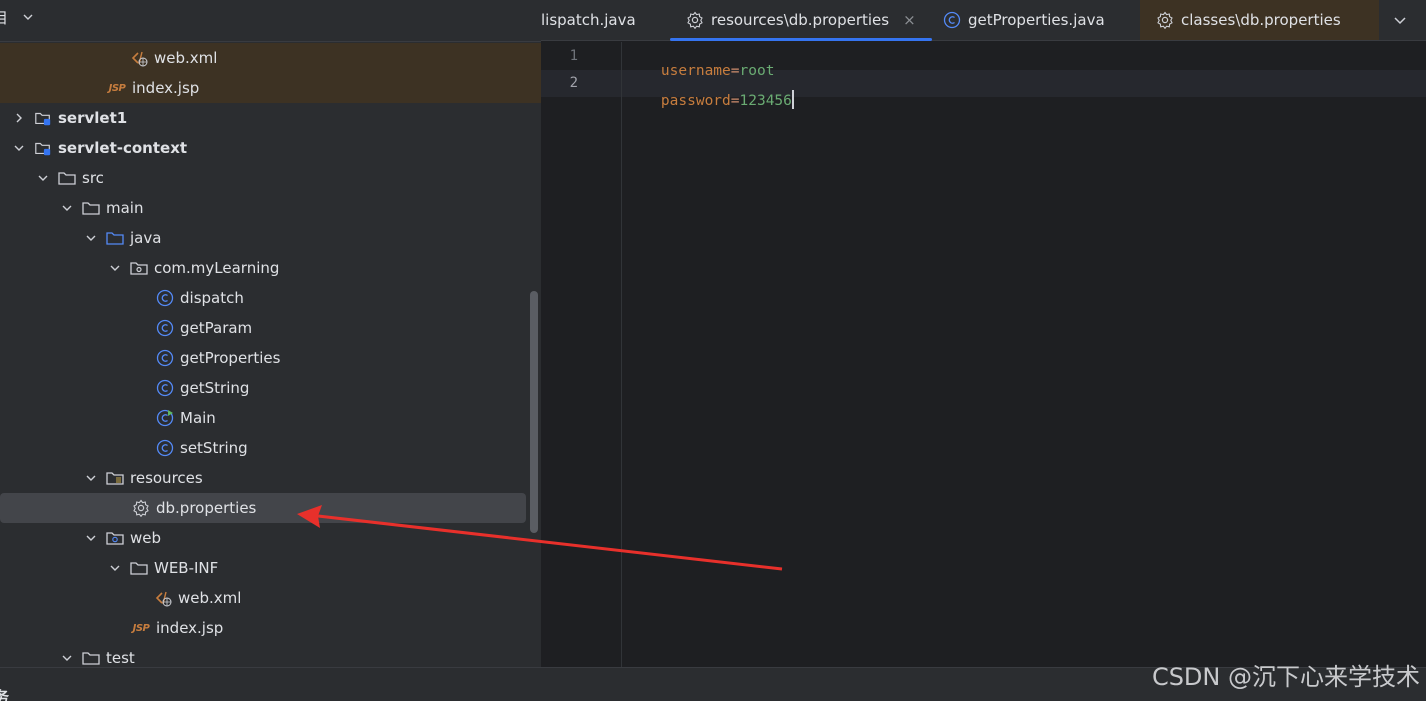 This screenshot has width=1426, height=701. Describe the element at coordinates (792, 99) in the screenshot. I see `text-caret` at that location.